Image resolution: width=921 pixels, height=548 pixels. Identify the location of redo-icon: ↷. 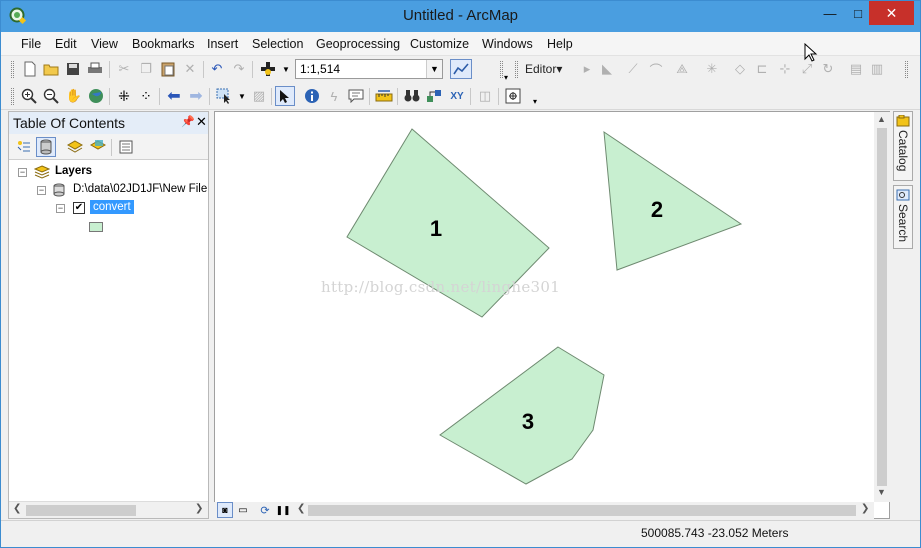
(239, 69).